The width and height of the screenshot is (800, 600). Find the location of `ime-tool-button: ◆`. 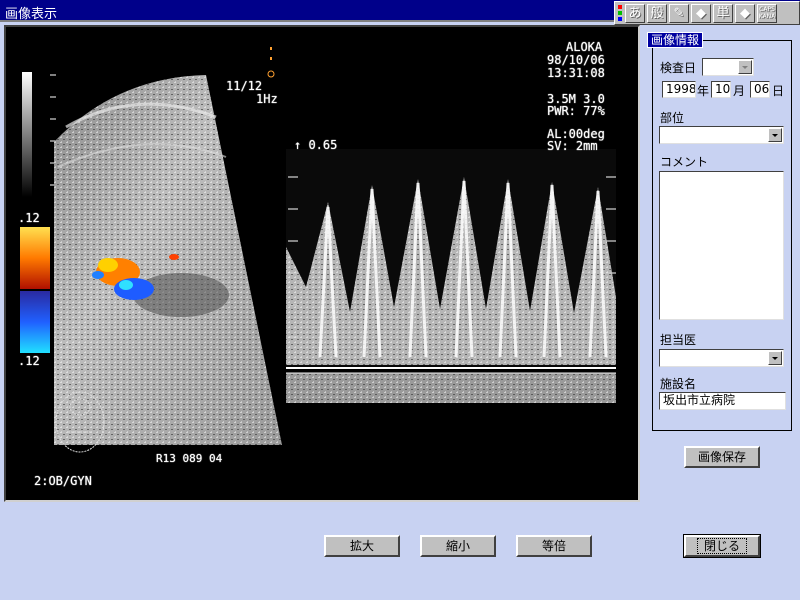

ime-tool-button: ◆ is located at coordinates (701, 13).